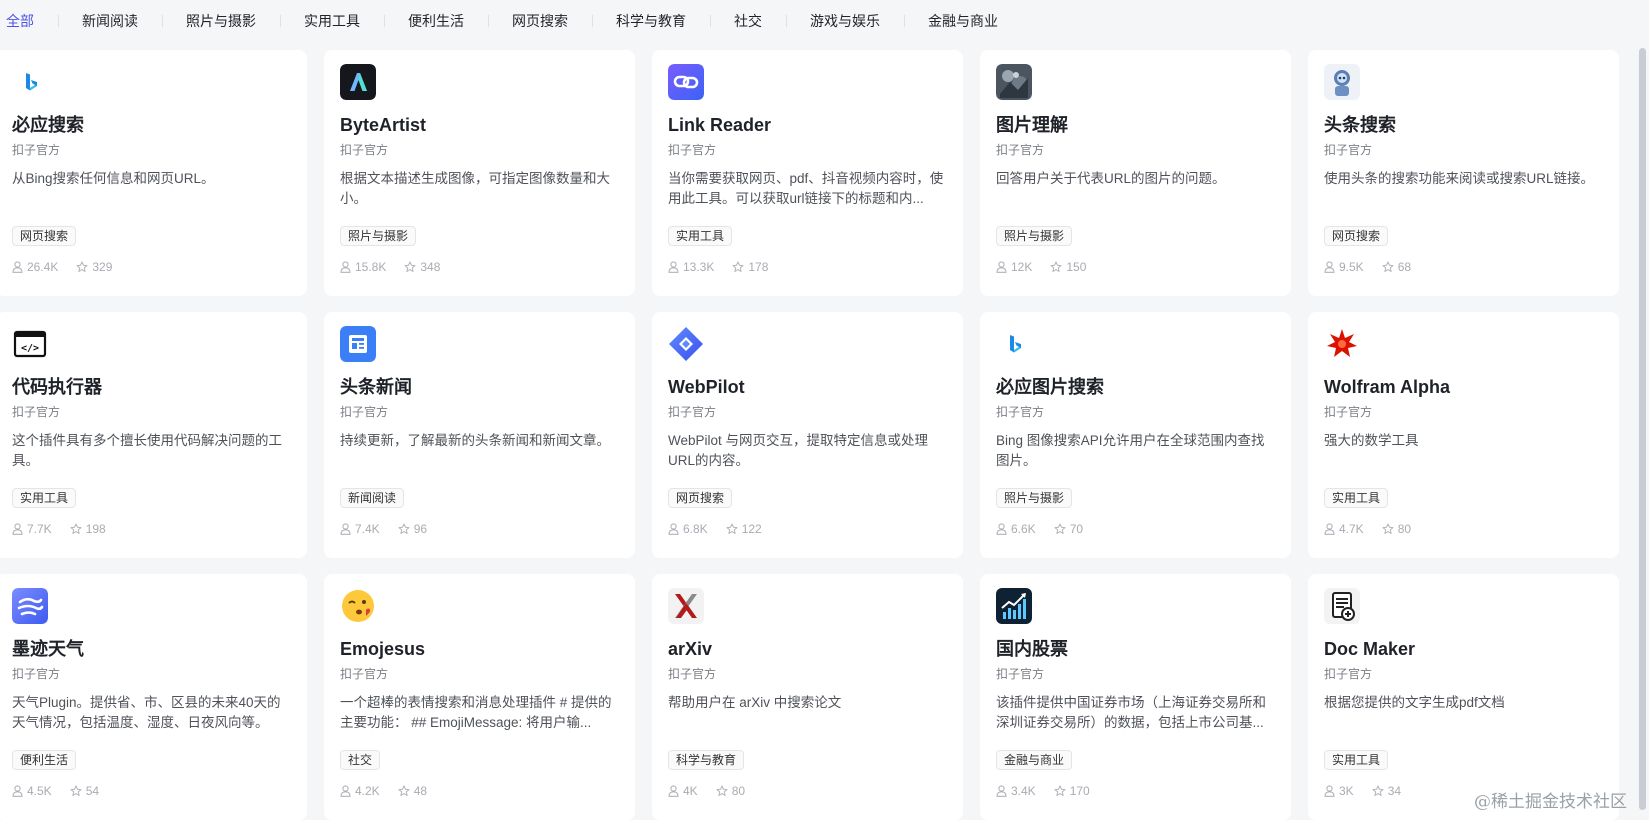 The image size is (1649, 820). Describe the element at coordinates (1342, 344) in the screenshot. I see `wolfram-logo-icon` at that location.